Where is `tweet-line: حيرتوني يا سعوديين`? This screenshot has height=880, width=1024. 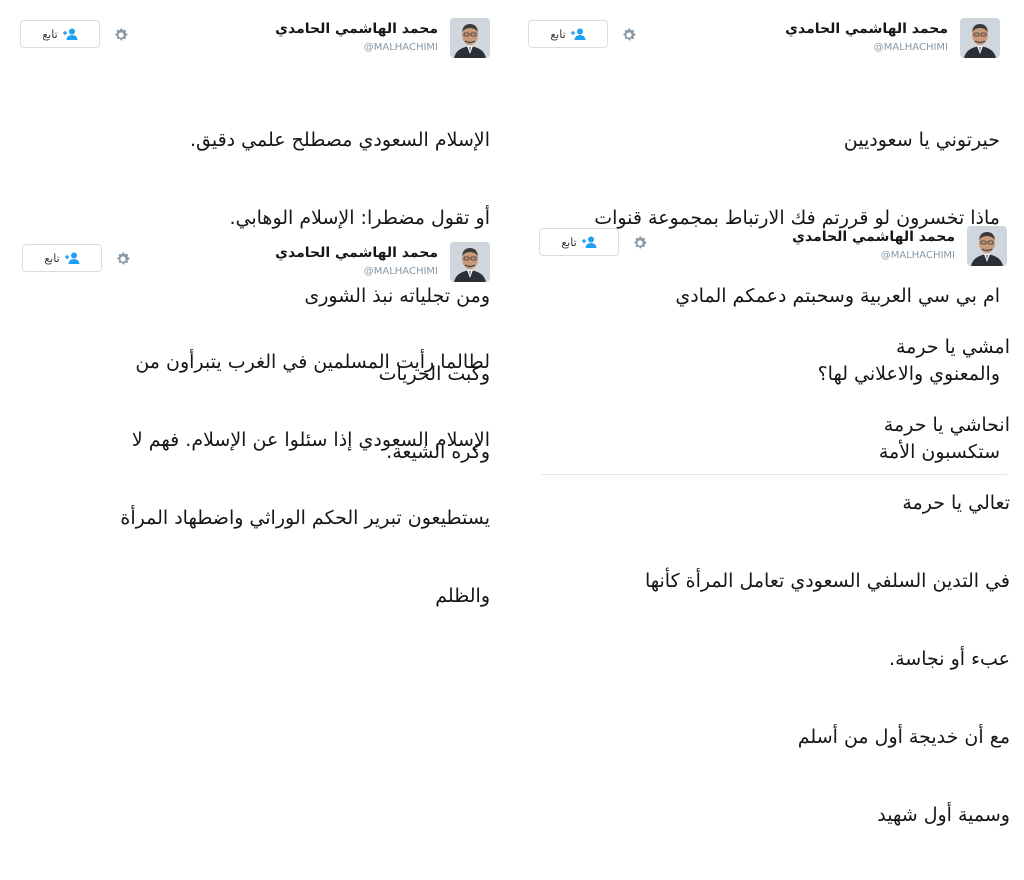 tweet-line: حيرتوني يا سعوديين is located at coordinates (921, 140).